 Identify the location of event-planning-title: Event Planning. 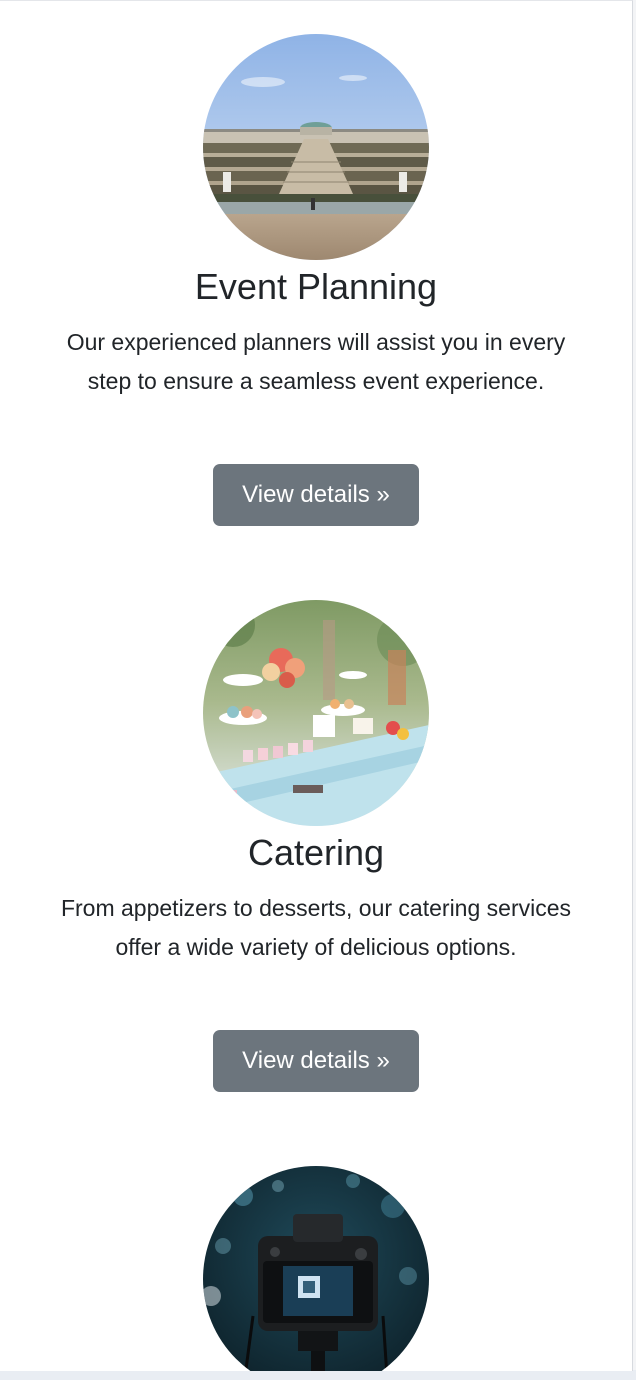
(316, 286).